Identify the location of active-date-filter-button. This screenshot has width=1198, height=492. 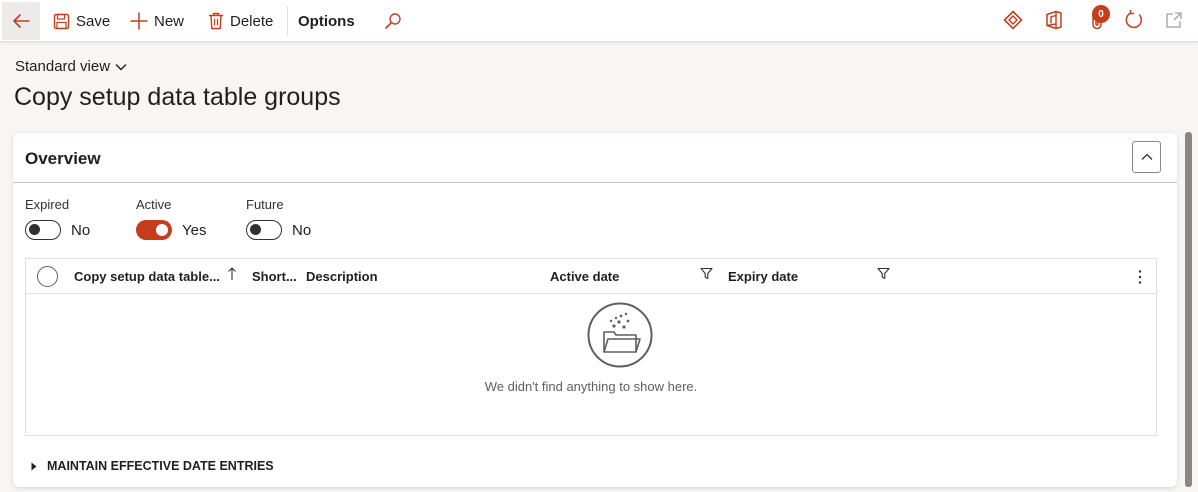
(706, 276).